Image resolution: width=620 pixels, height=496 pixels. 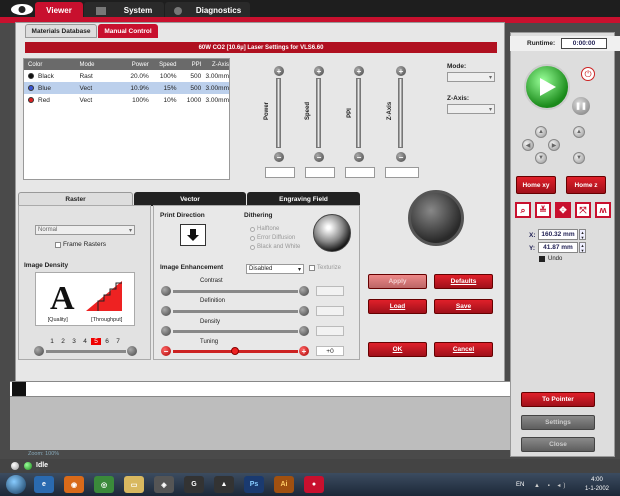 What do you see at coordinates (279, 157) in the screenshot?
I see `power-decrease-button: −` at bounding box center [279, 157].